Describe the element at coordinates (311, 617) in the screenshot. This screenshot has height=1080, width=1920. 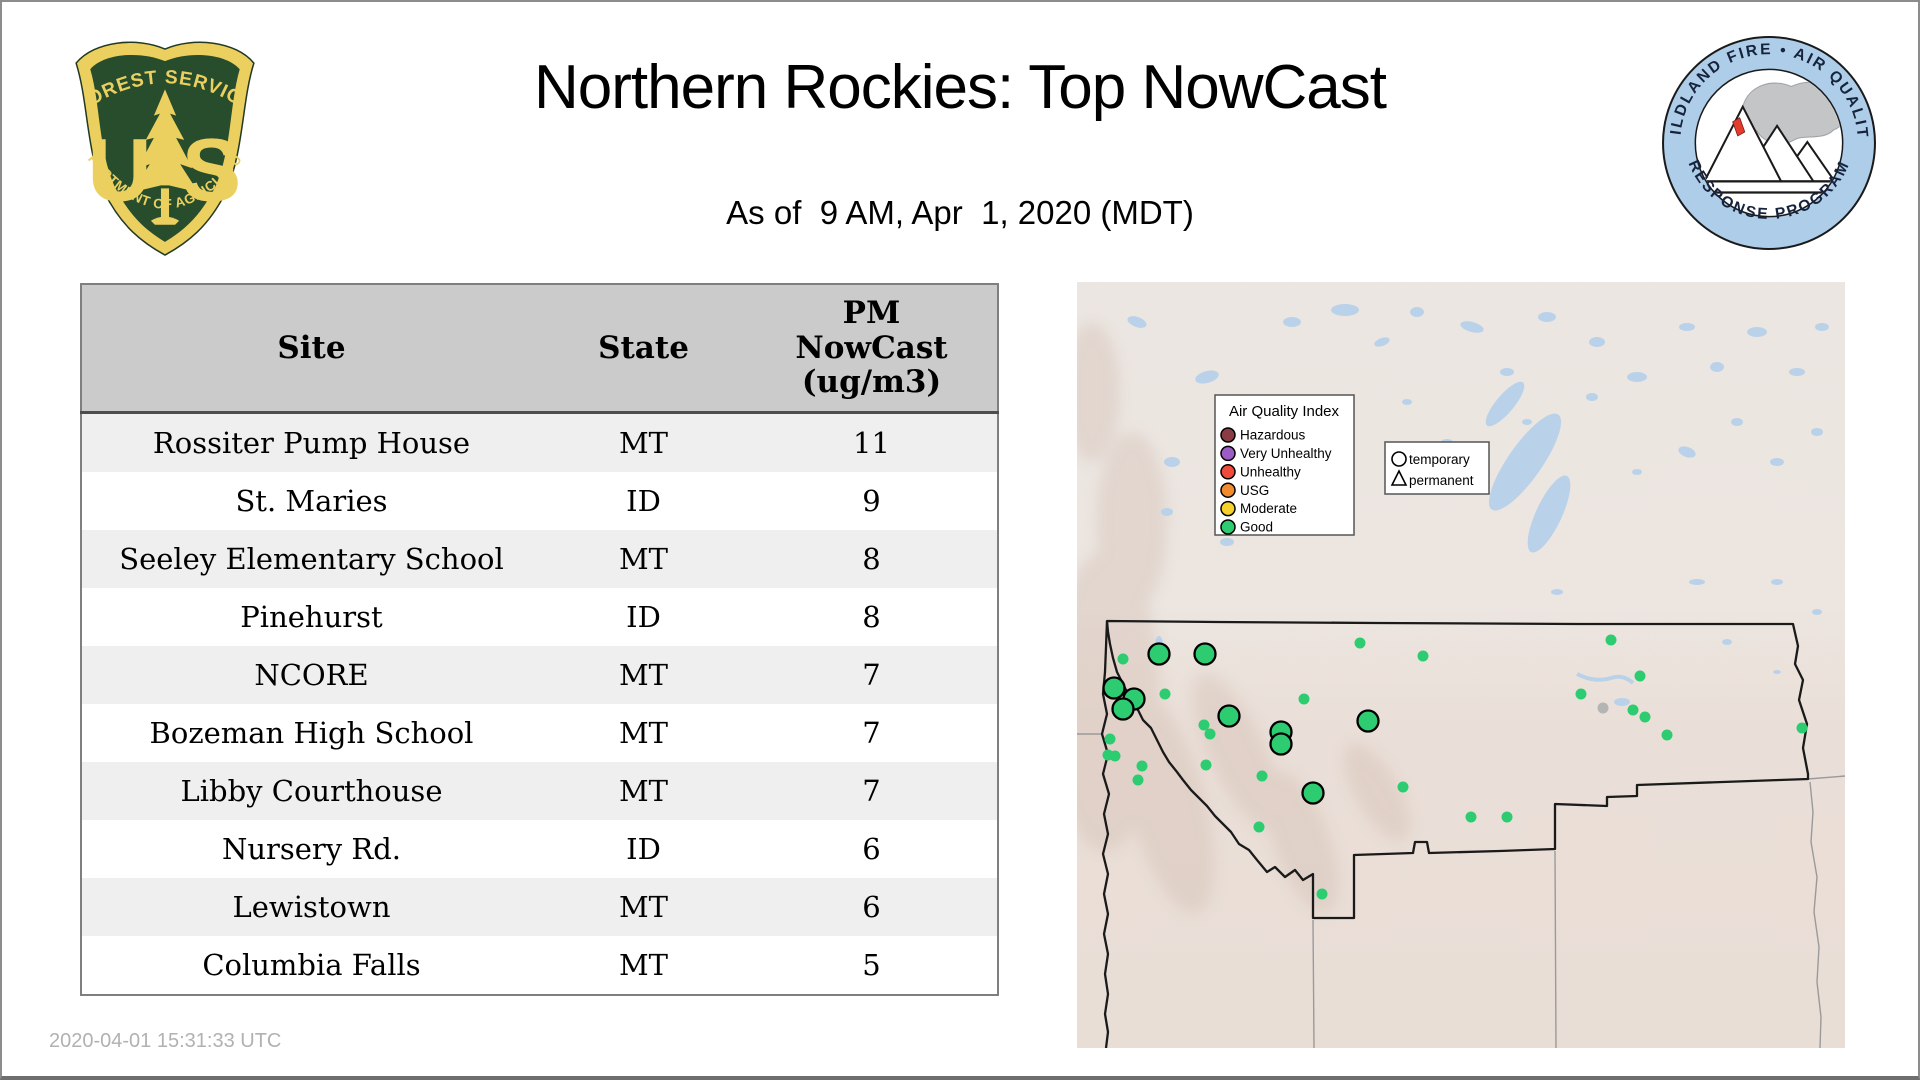
I see `site-cell: Pinehurst` at that location.